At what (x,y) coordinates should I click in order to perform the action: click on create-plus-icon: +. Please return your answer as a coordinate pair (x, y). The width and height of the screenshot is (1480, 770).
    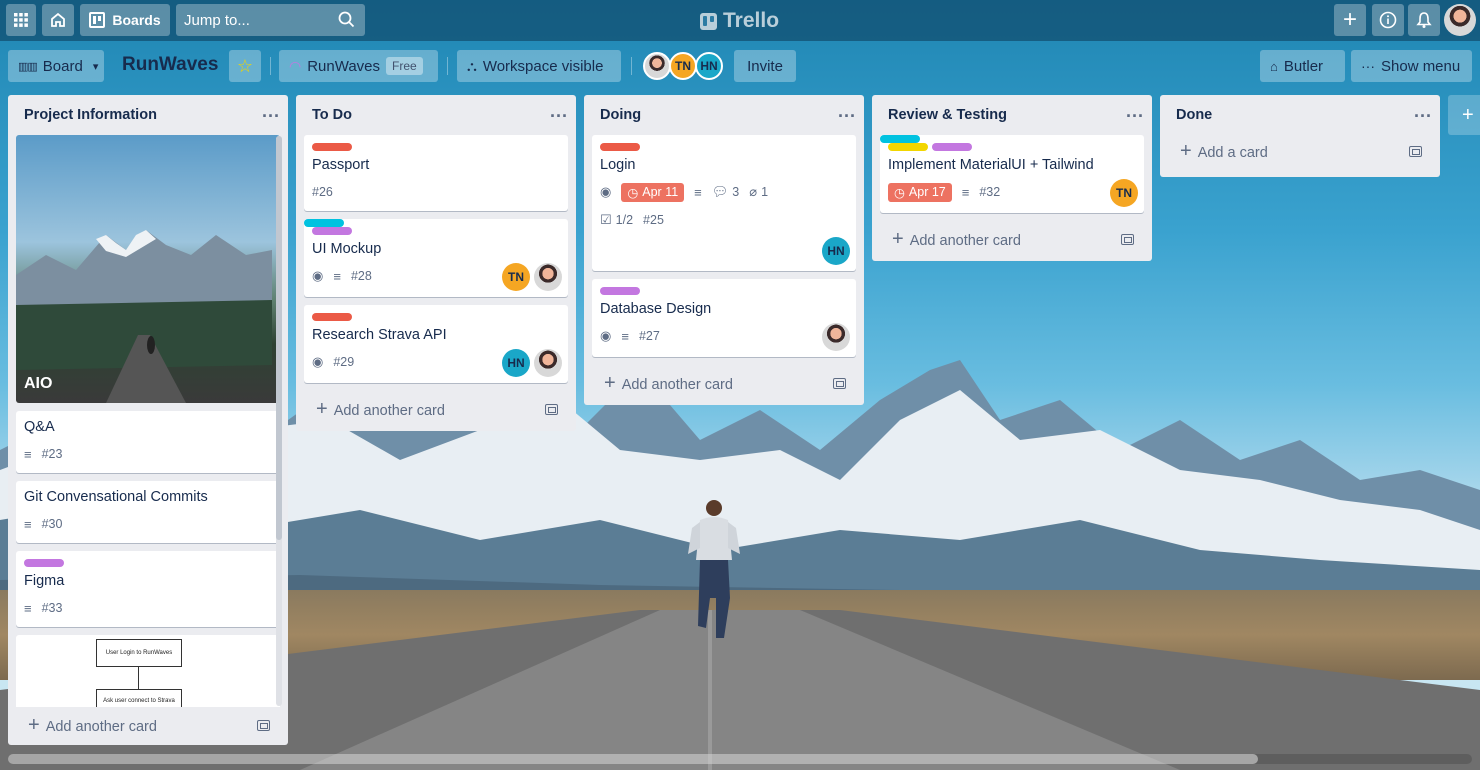
    Looking at the image, I should click on (1350, 20).